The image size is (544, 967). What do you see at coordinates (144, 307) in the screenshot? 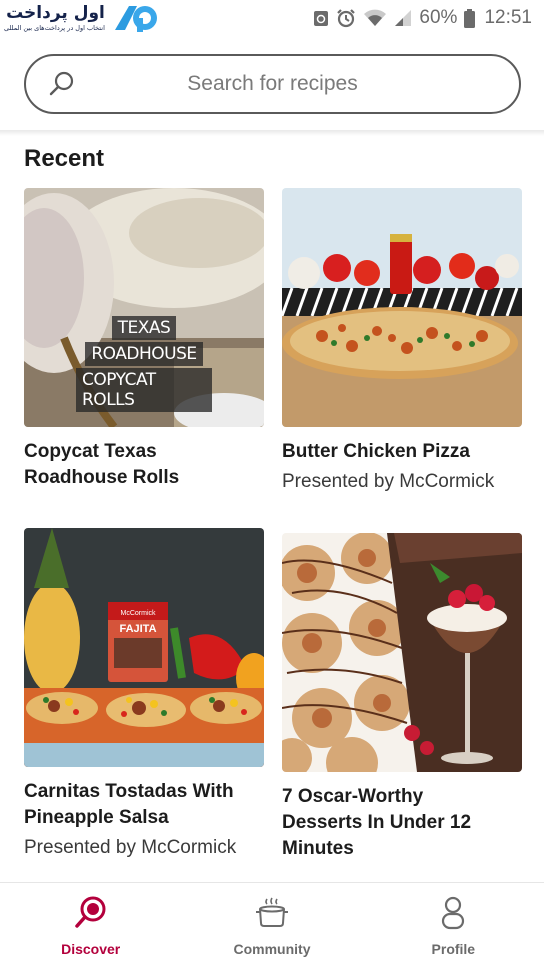
I see `recipe-image: TEXAS ROADHOUSE COPYCAT ROLLS` at bounding box center [144, 307].